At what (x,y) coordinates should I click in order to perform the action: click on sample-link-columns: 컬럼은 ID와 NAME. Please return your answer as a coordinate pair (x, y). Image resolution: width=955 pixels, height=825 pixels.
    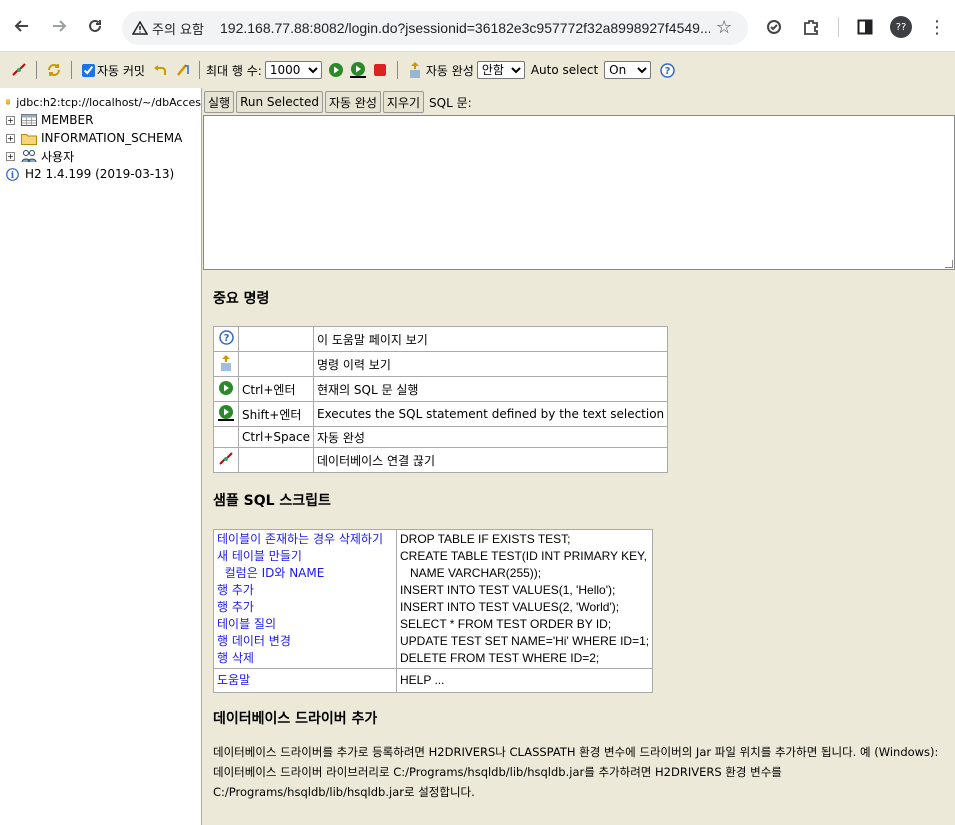
    Looking at the image, I should click on (305, 573).